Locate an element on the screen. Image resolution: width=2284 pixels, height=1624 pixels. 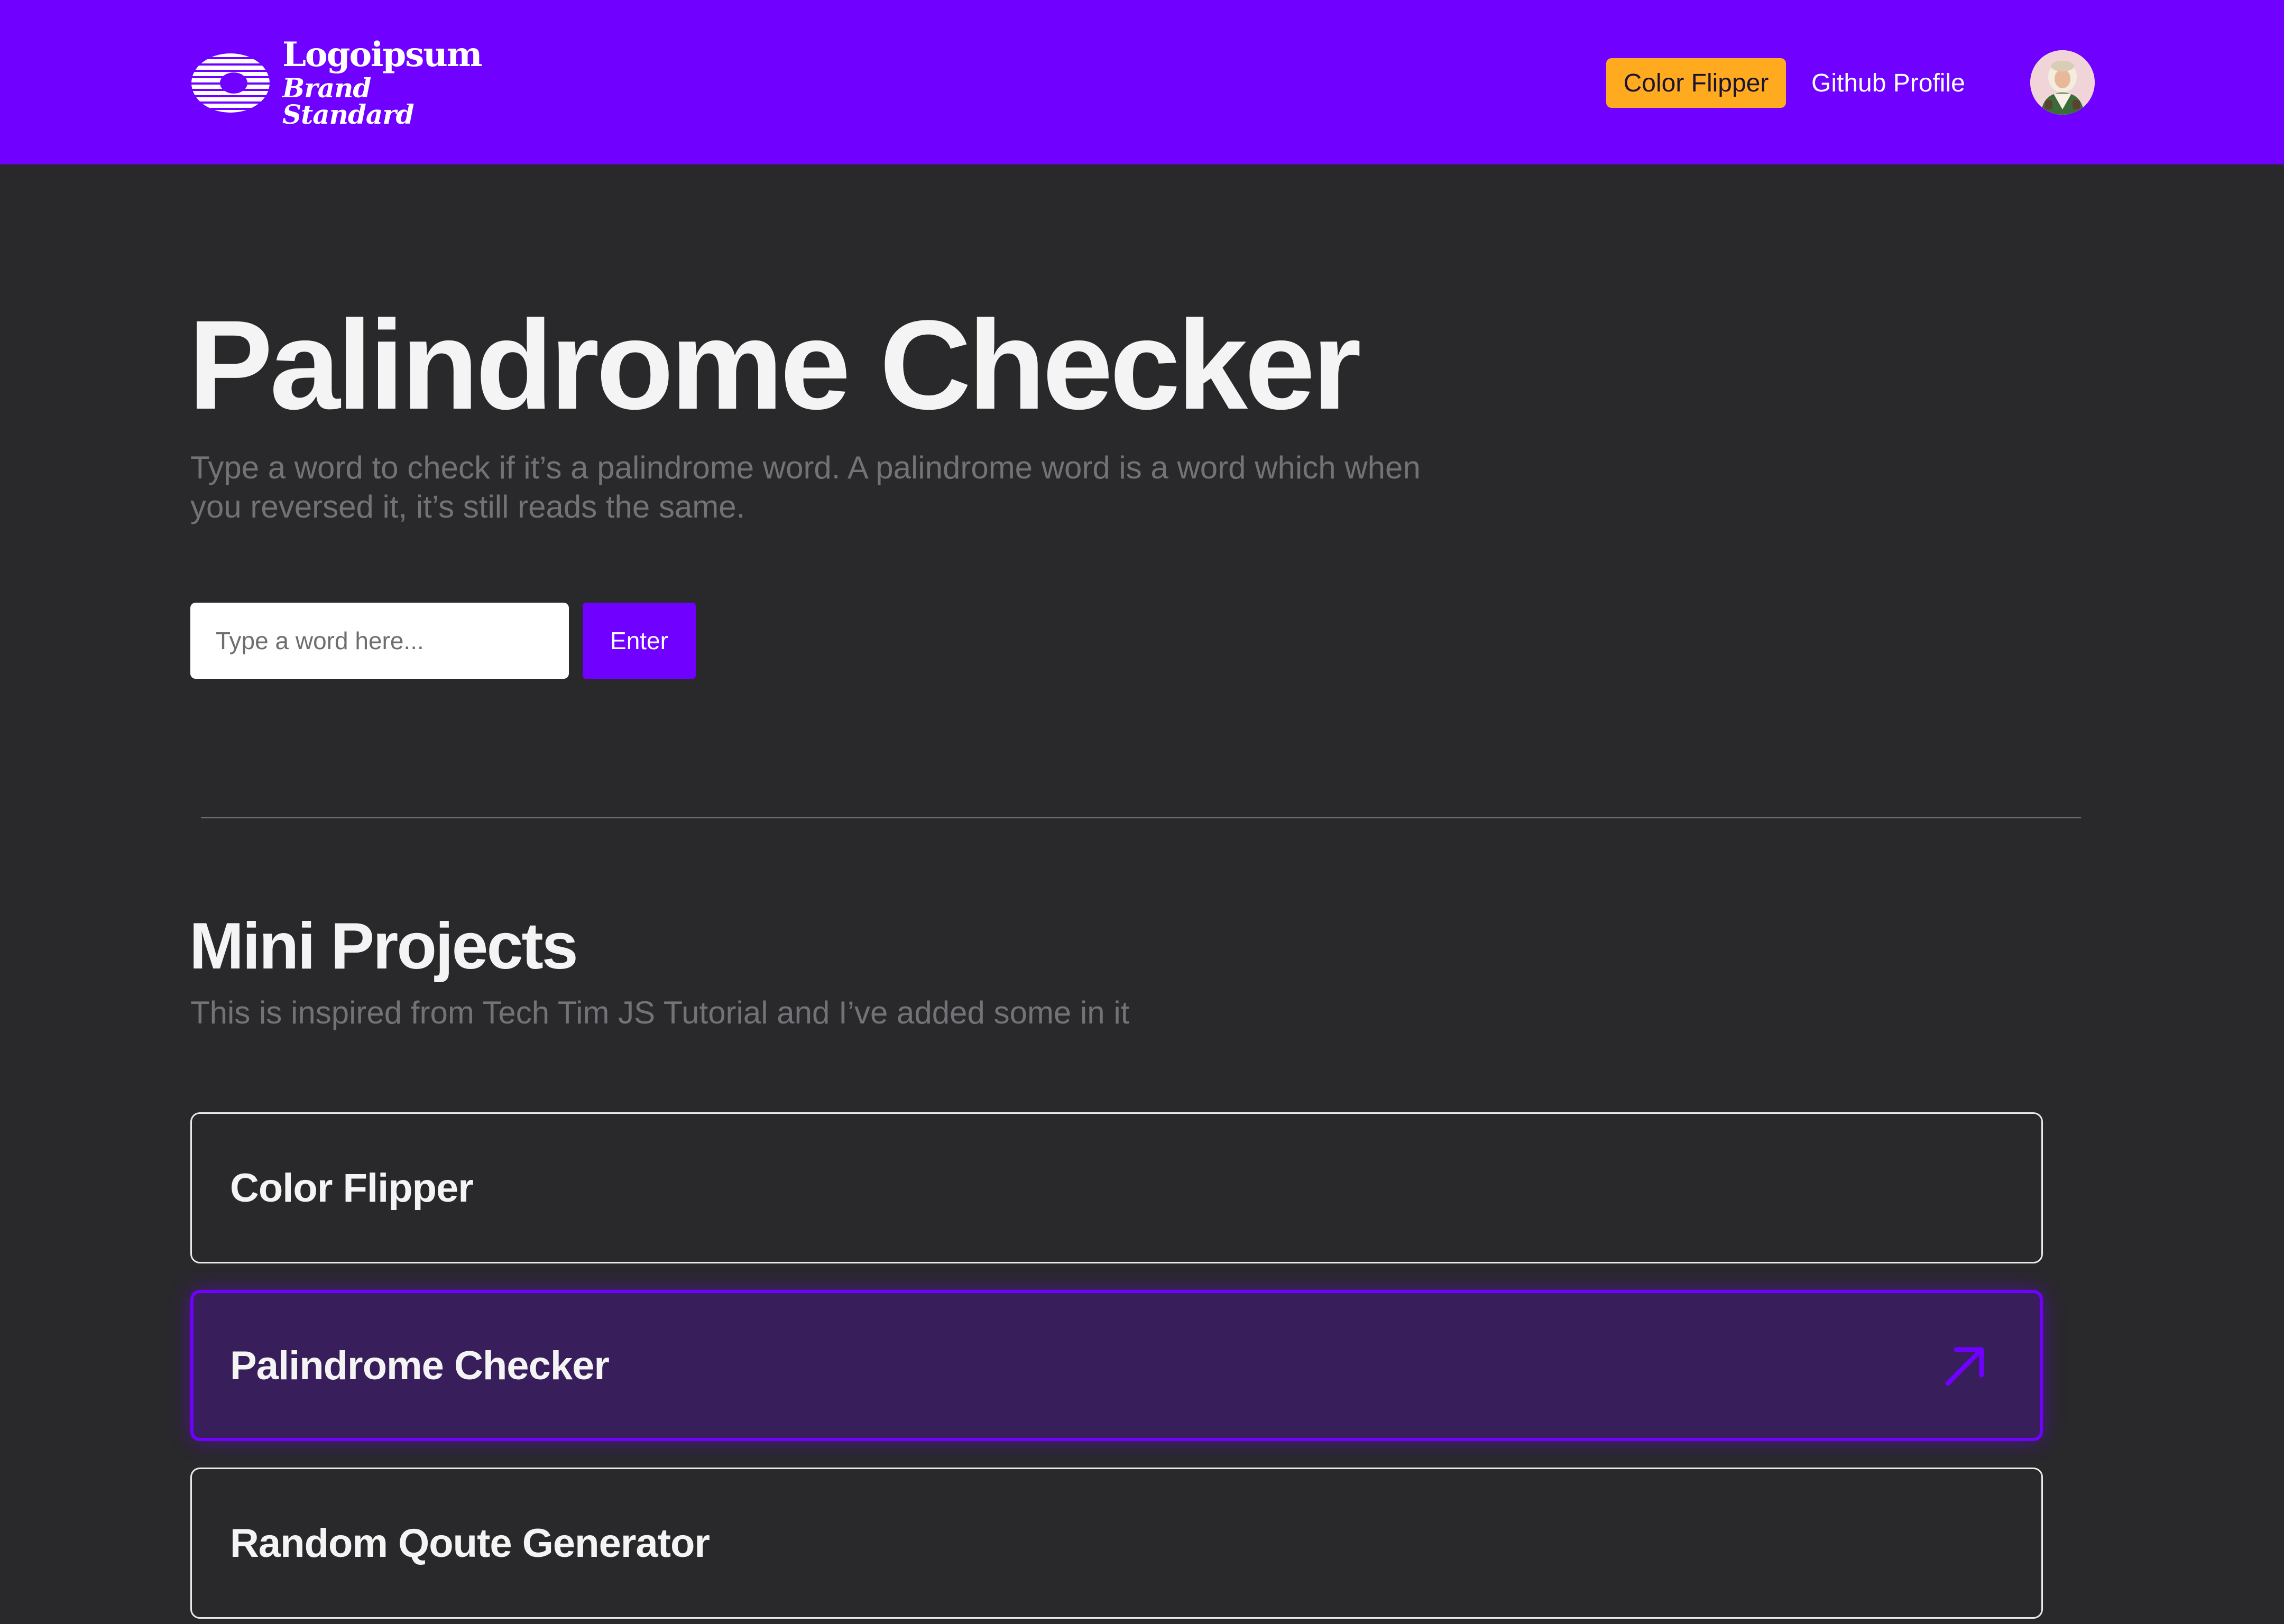
avatar is located at coordinates (2062, 82).